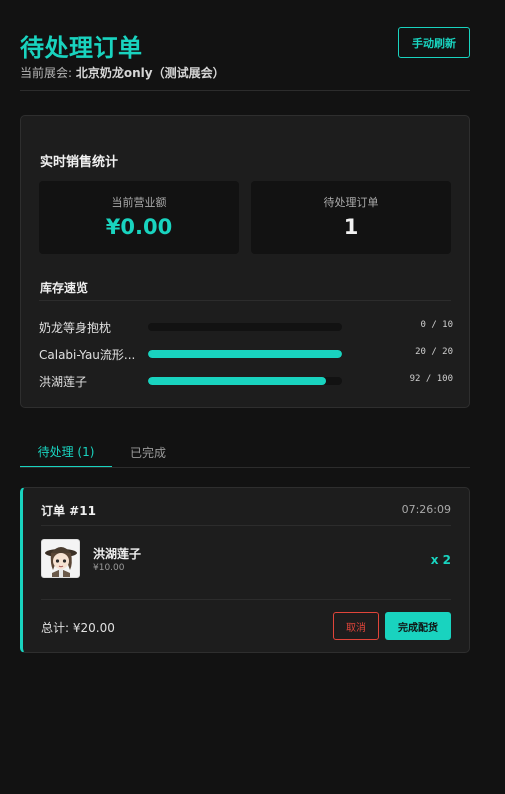  I want to click on tab-completed: 已完成, so click(148, 452).